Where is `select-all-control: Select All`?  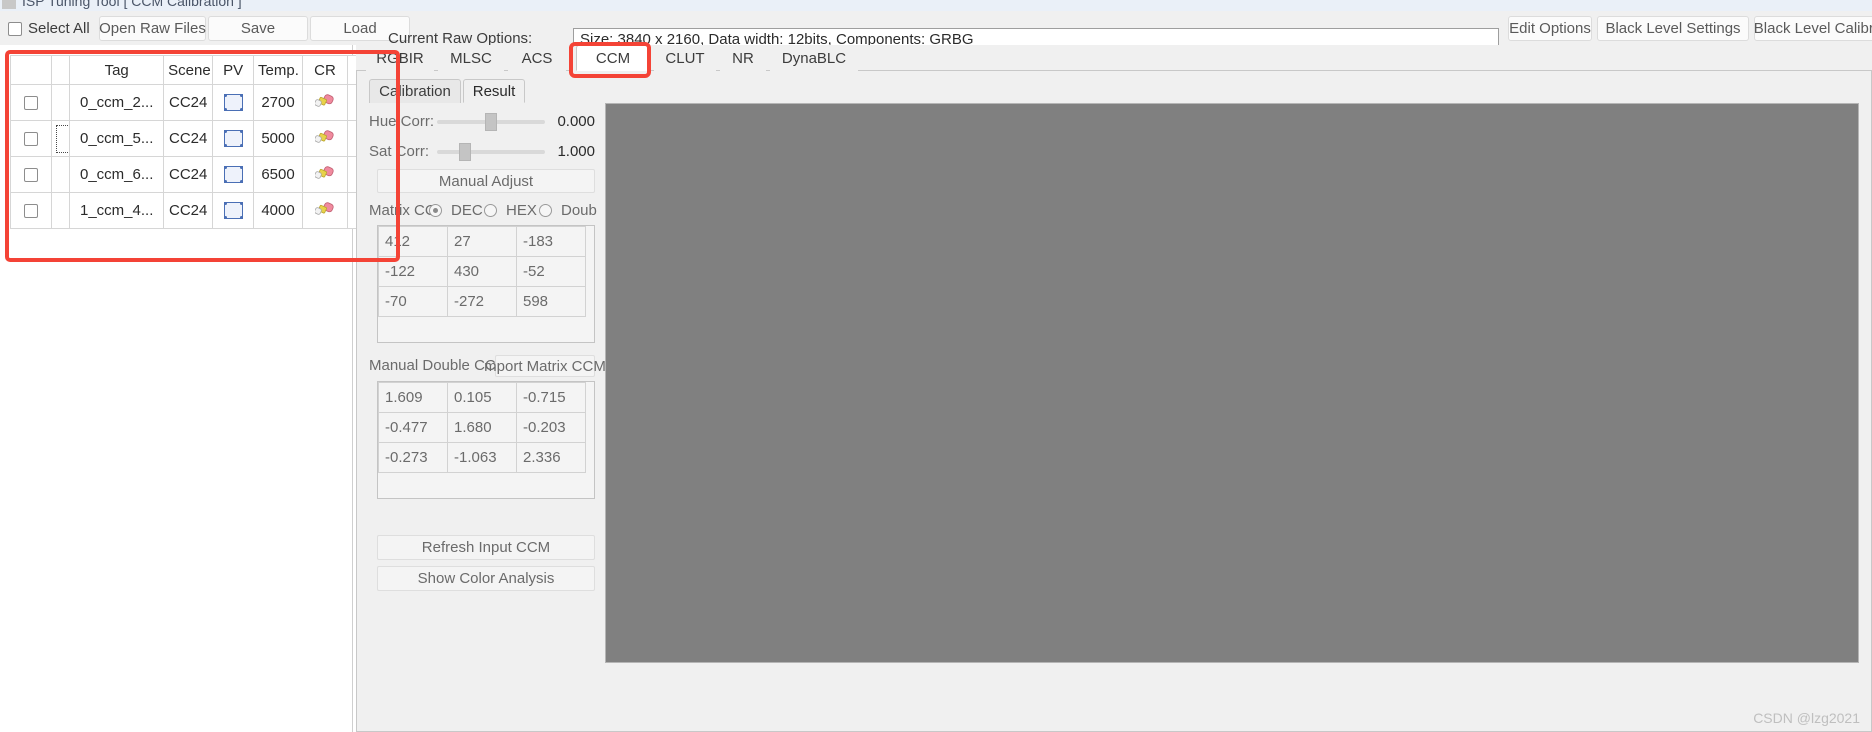
select-all-control: Select All is located at coordinates (49, 28).